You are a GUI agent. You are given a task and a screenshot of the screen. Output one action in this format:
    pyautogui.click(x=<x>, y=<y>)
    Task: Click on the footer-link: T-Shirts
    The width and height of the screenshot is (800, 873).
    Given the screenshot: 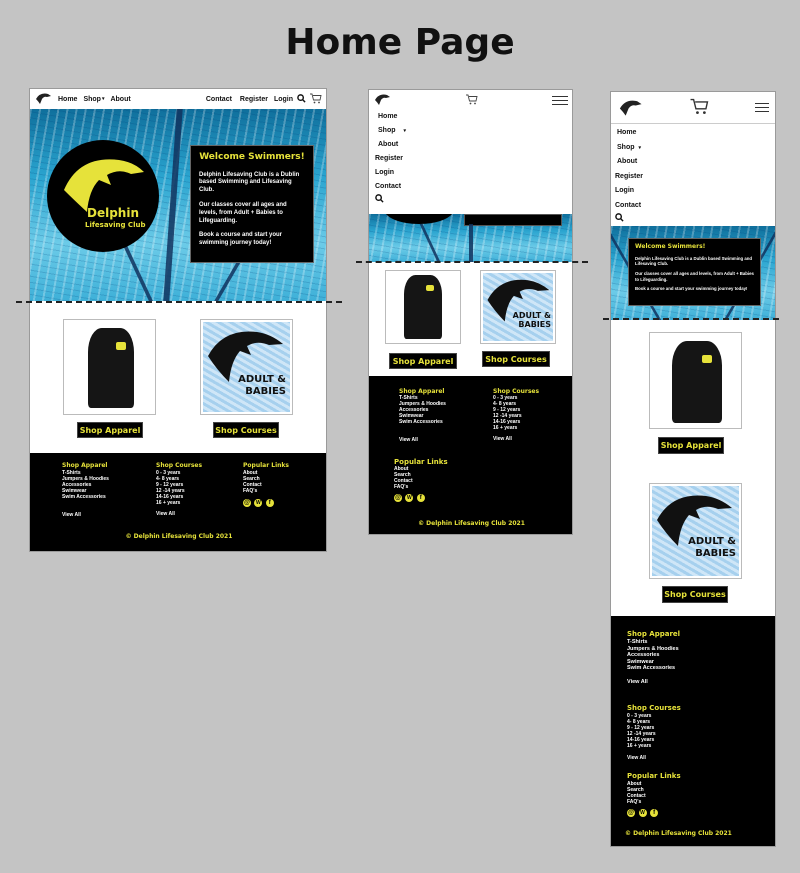 What is the action you would take?
    pyautogui.click(x=653, y=642)
    